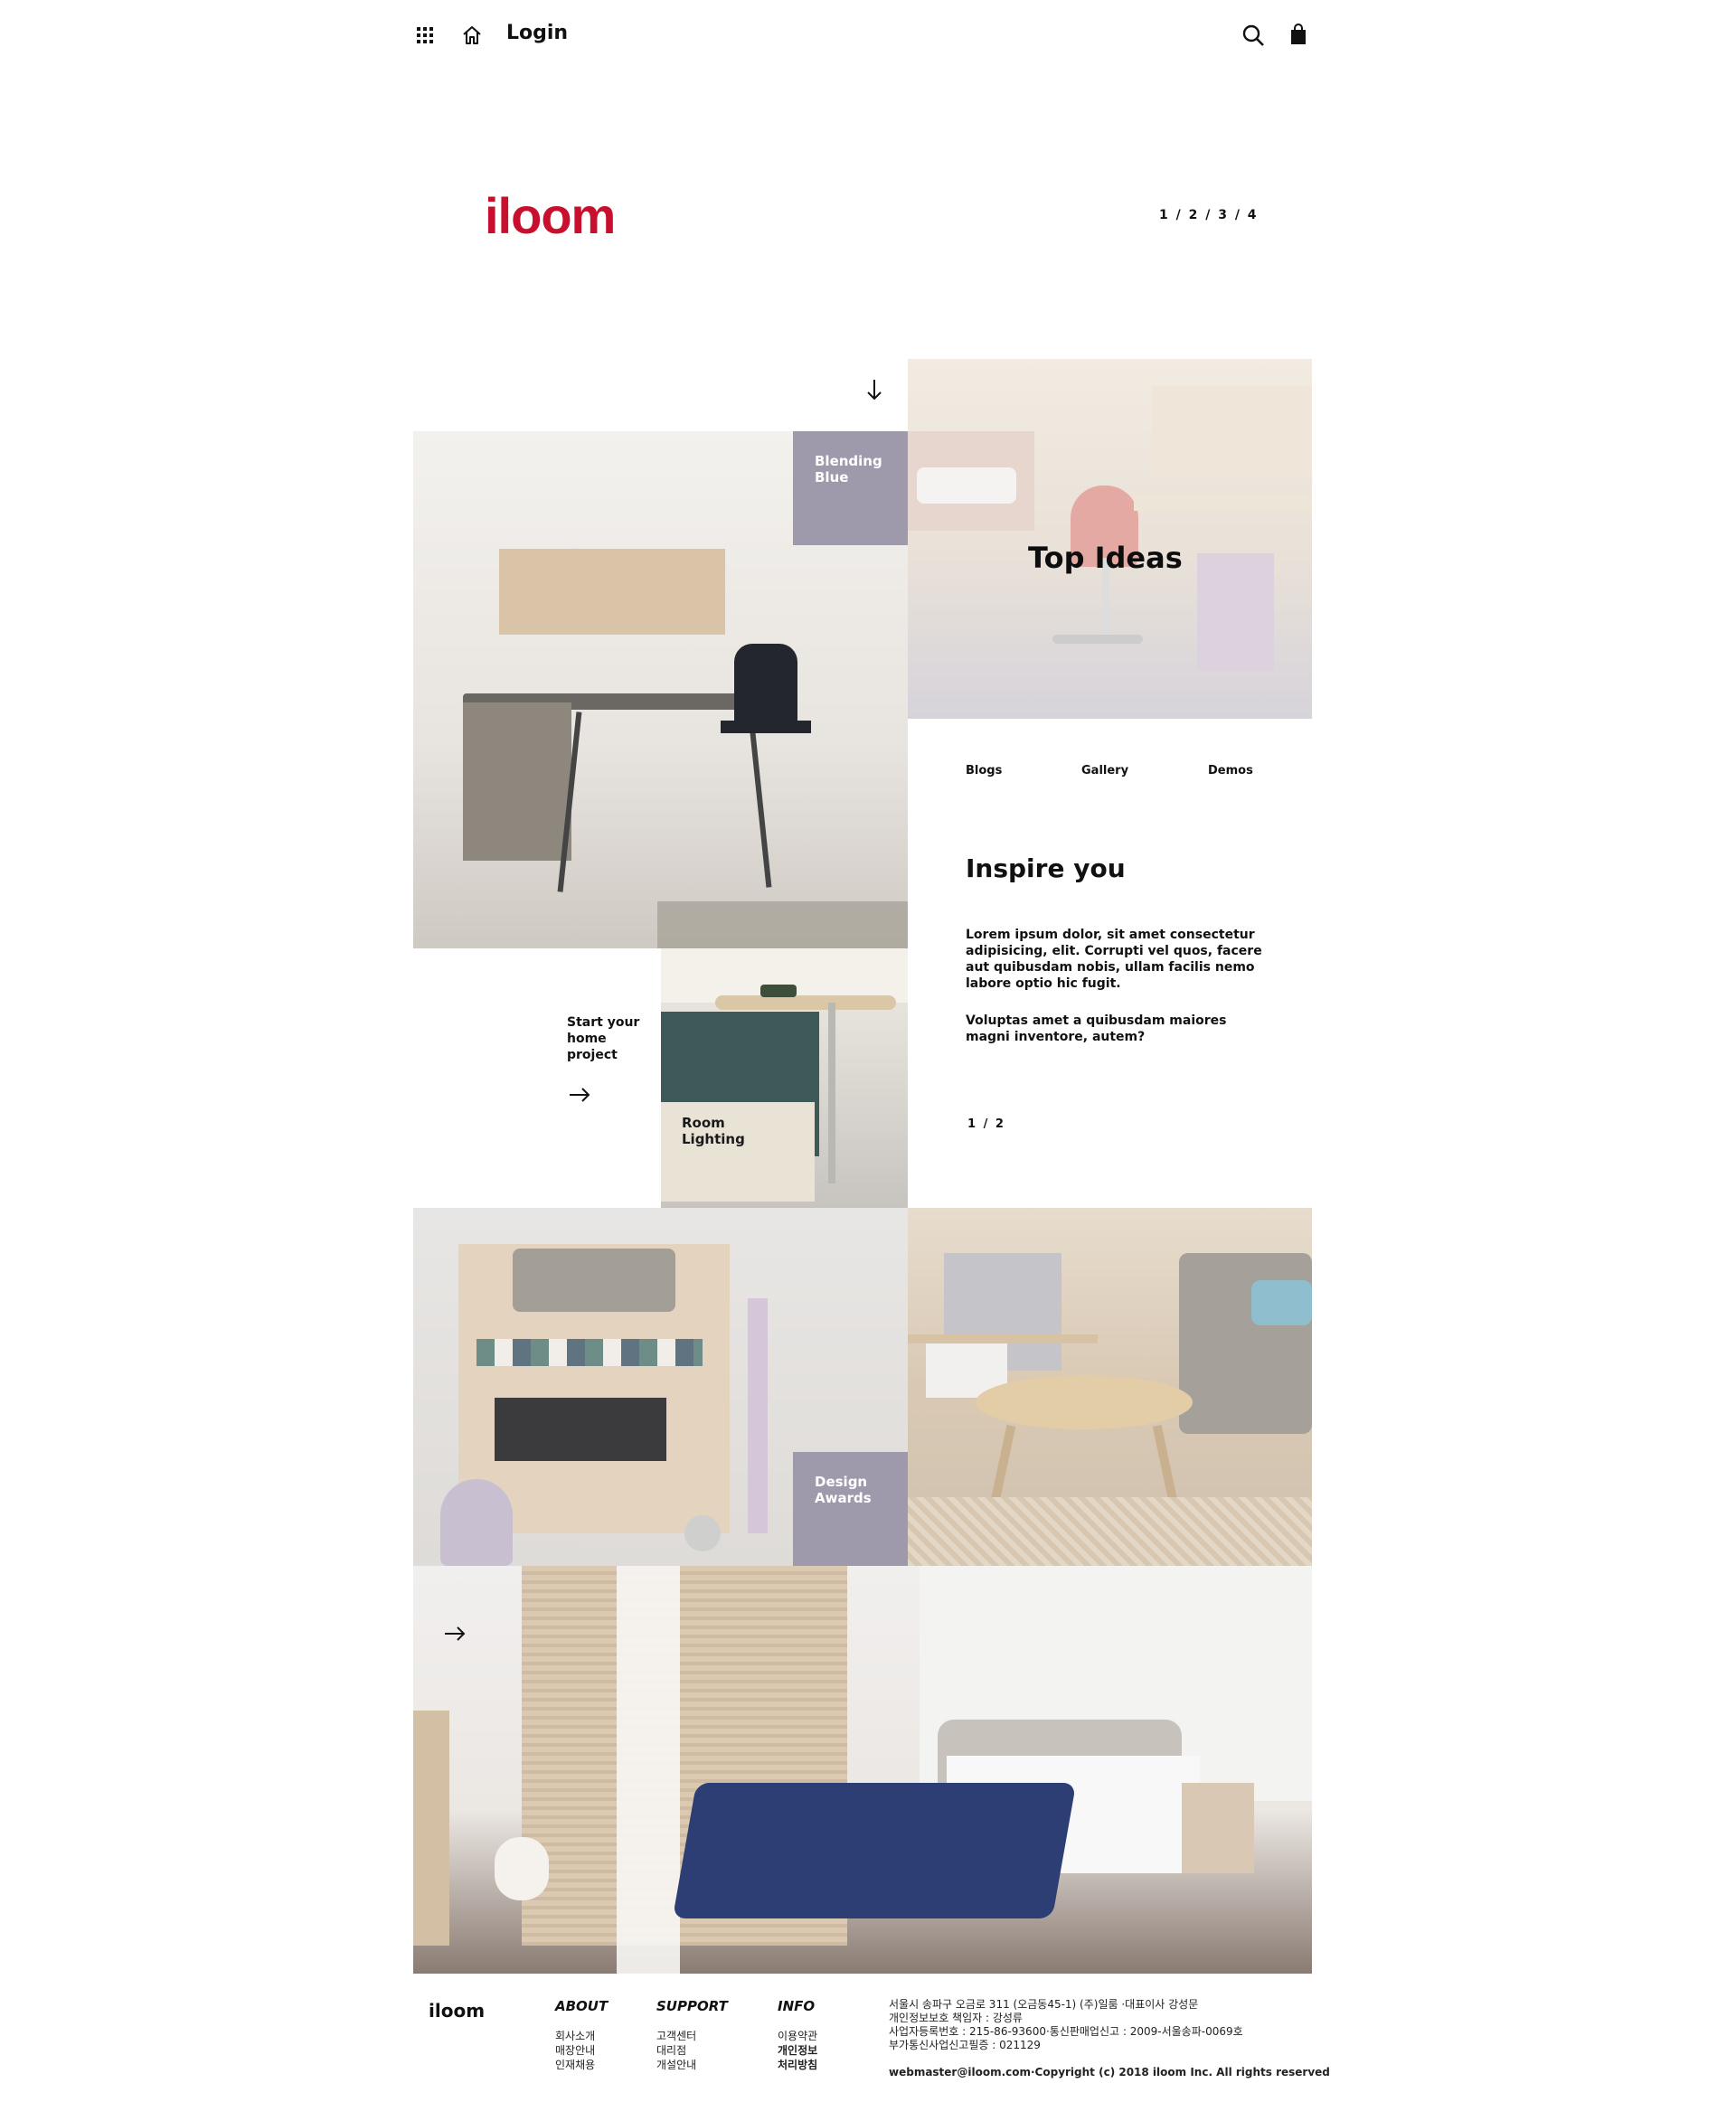 The image size is (1736, 2102). What do you see at coordinates (965, 2045) in the screenshot?
I see `footer-address-line-4: 부가통신사업신고필증 : 021129` at bounding box center [965, 2045].